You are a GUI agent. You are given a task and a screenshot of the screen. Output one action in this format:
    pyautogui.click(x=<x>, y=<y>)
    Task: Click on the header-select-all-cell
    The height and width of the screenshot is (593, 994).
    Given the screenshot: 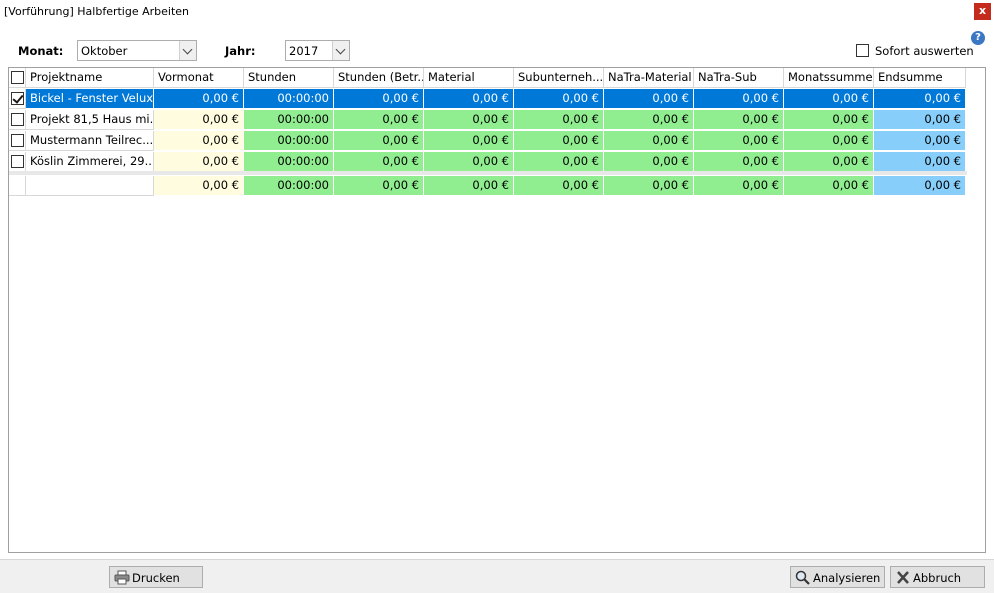 What is the action you would take?
    pyautogui.click(x=17, y=78)
    